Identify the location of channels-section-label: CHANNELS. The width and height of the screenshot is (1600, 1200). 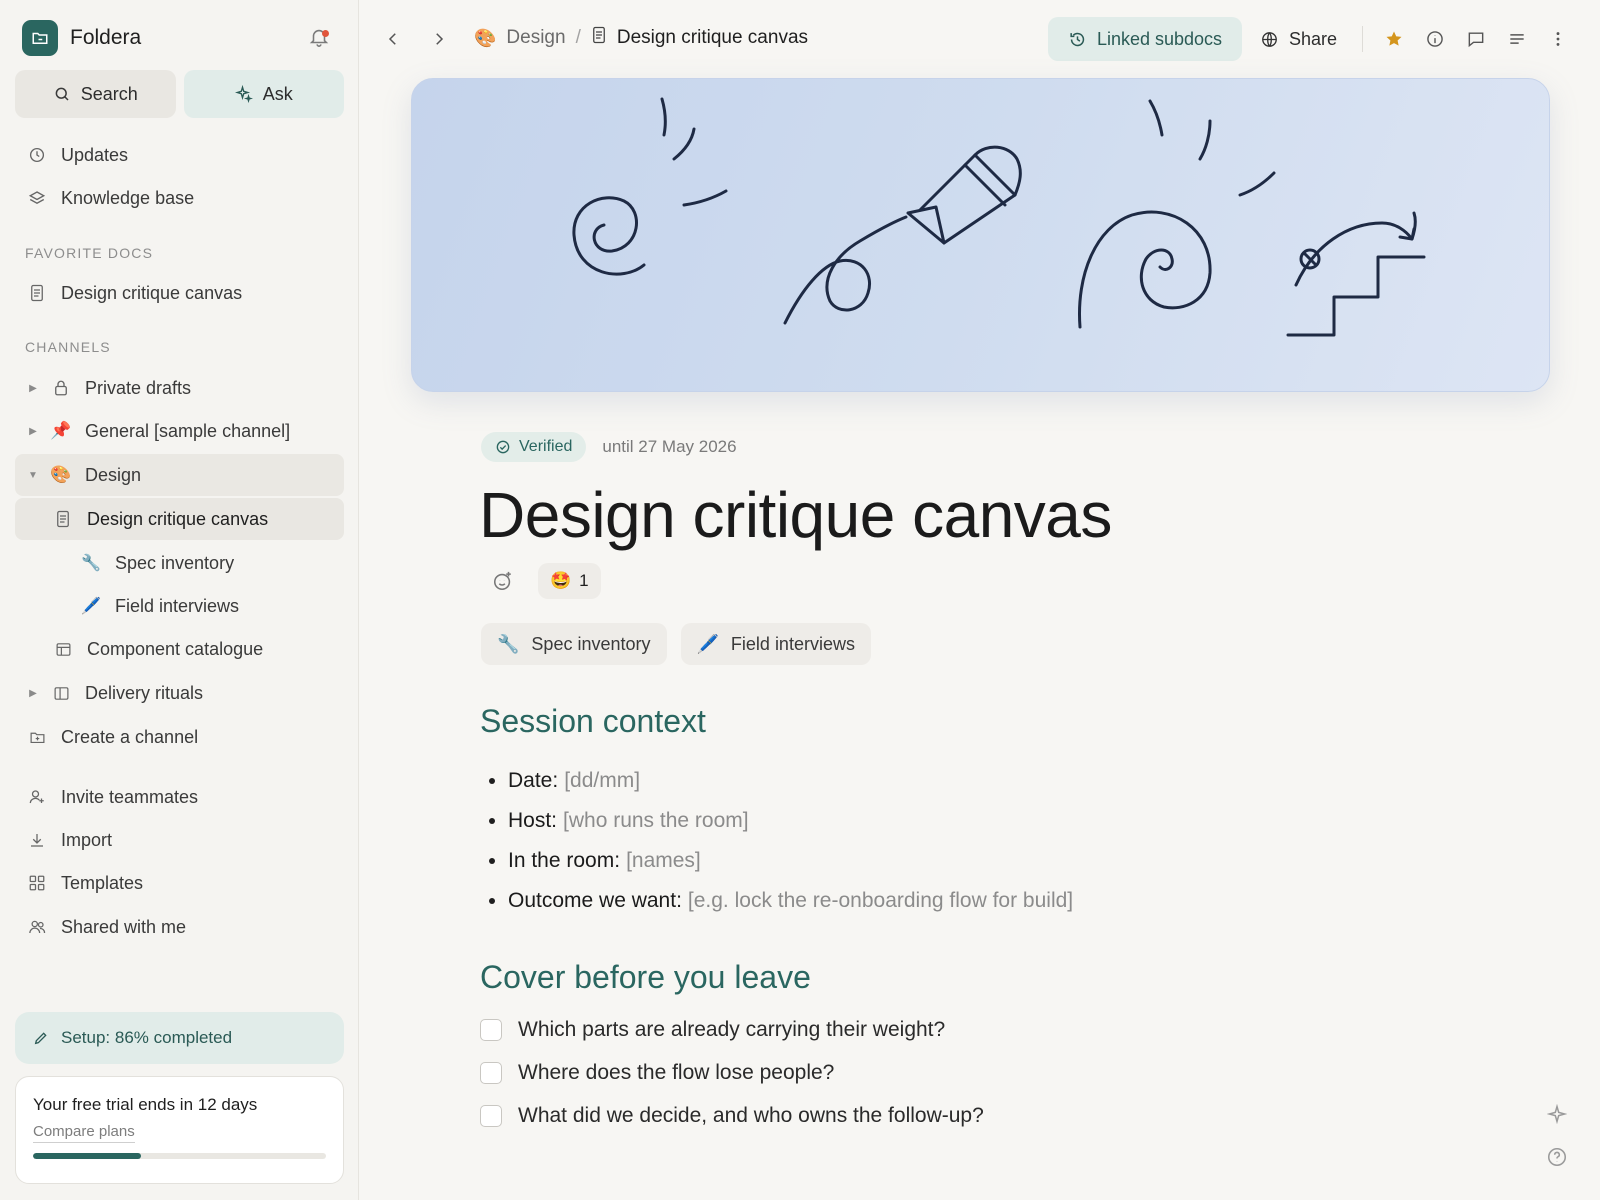
(68, 347).